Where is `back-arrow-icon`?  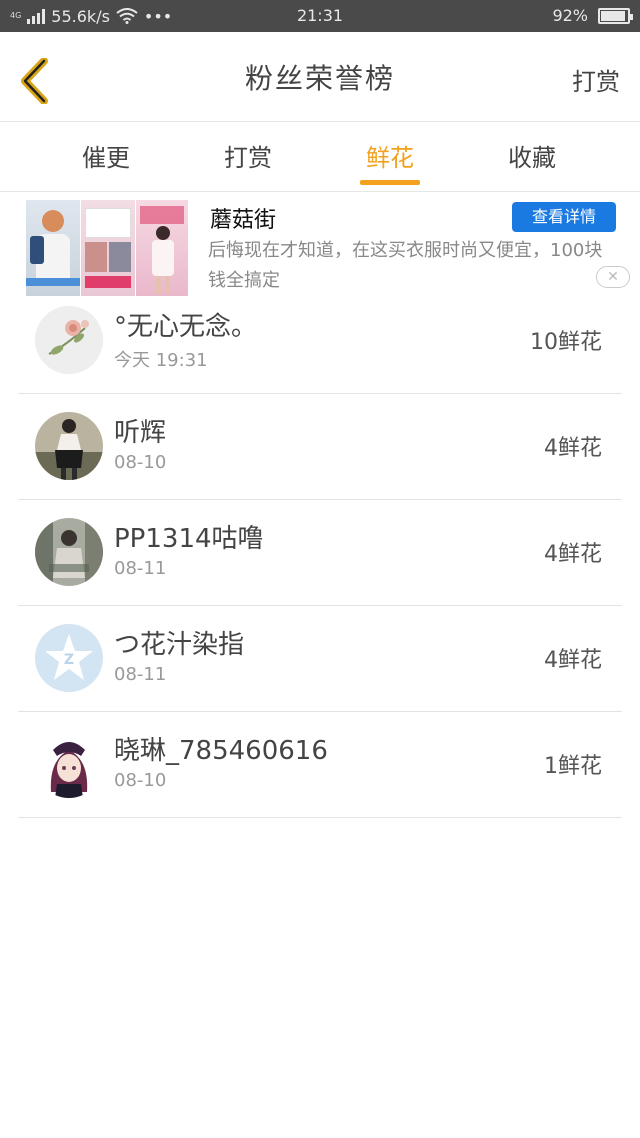
back-arrow-icon is located at coordinates (35, 81).